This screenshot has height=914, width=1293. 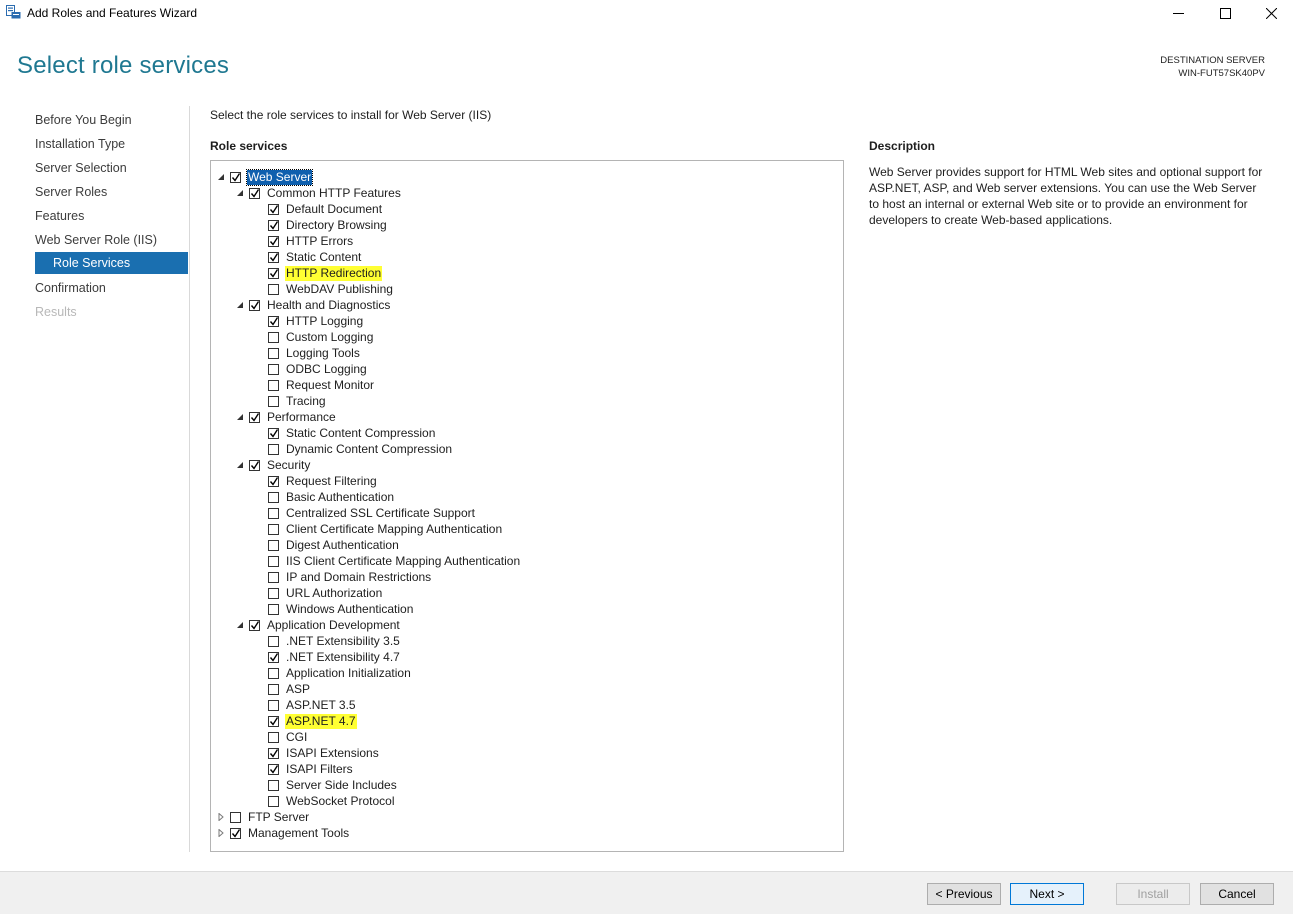 I want to click on nav-item-features: Features, so click(x=59, y=216).